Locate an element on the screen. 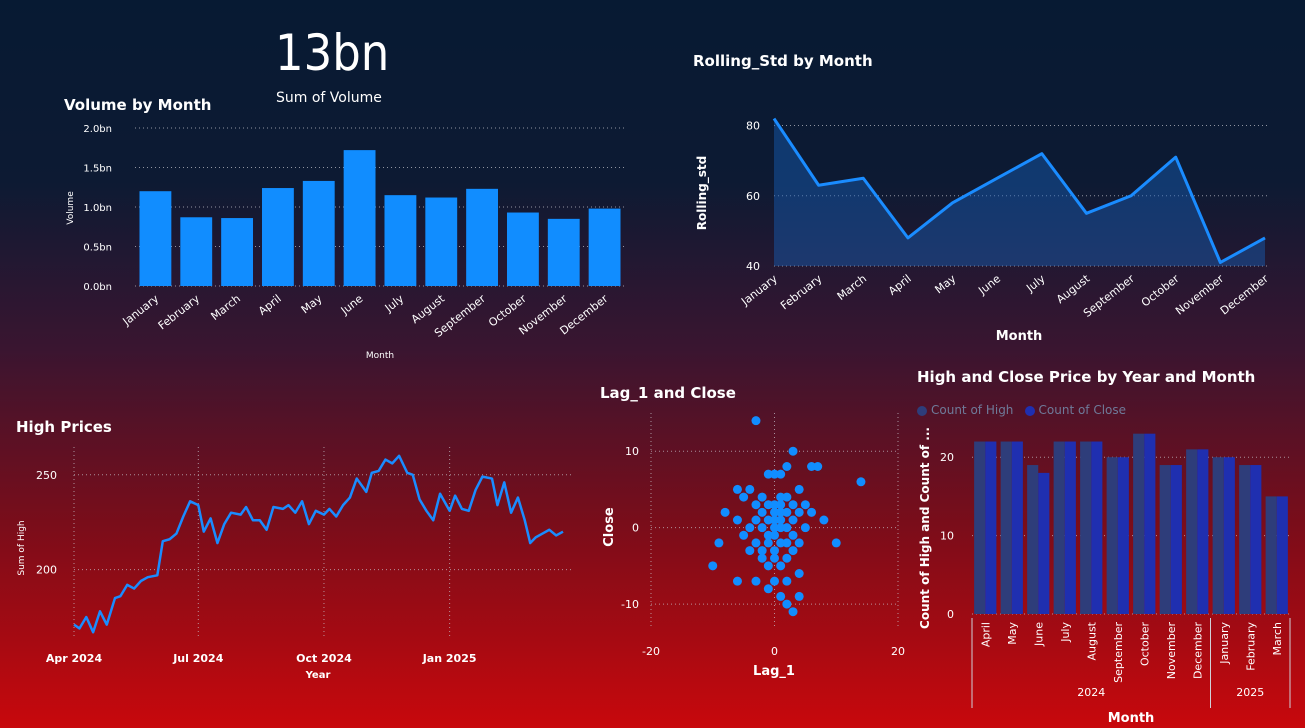 The width and height of the screenshot is (1305, 728). legend-close-swatch is located at coordinates (1029, 410).